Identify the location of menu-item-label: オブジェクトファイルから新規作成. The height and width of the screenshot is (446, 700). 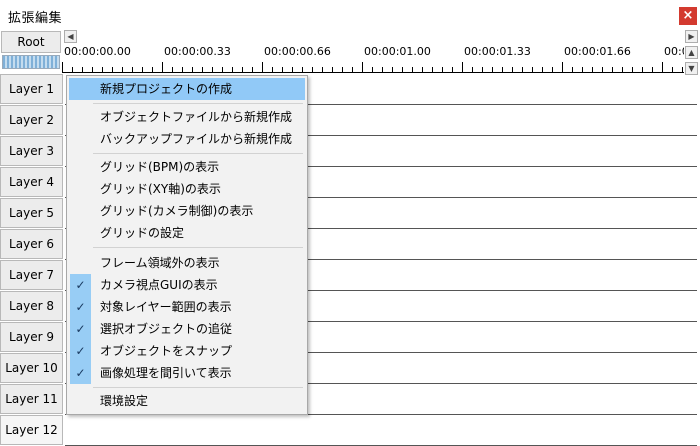
(196, 117).